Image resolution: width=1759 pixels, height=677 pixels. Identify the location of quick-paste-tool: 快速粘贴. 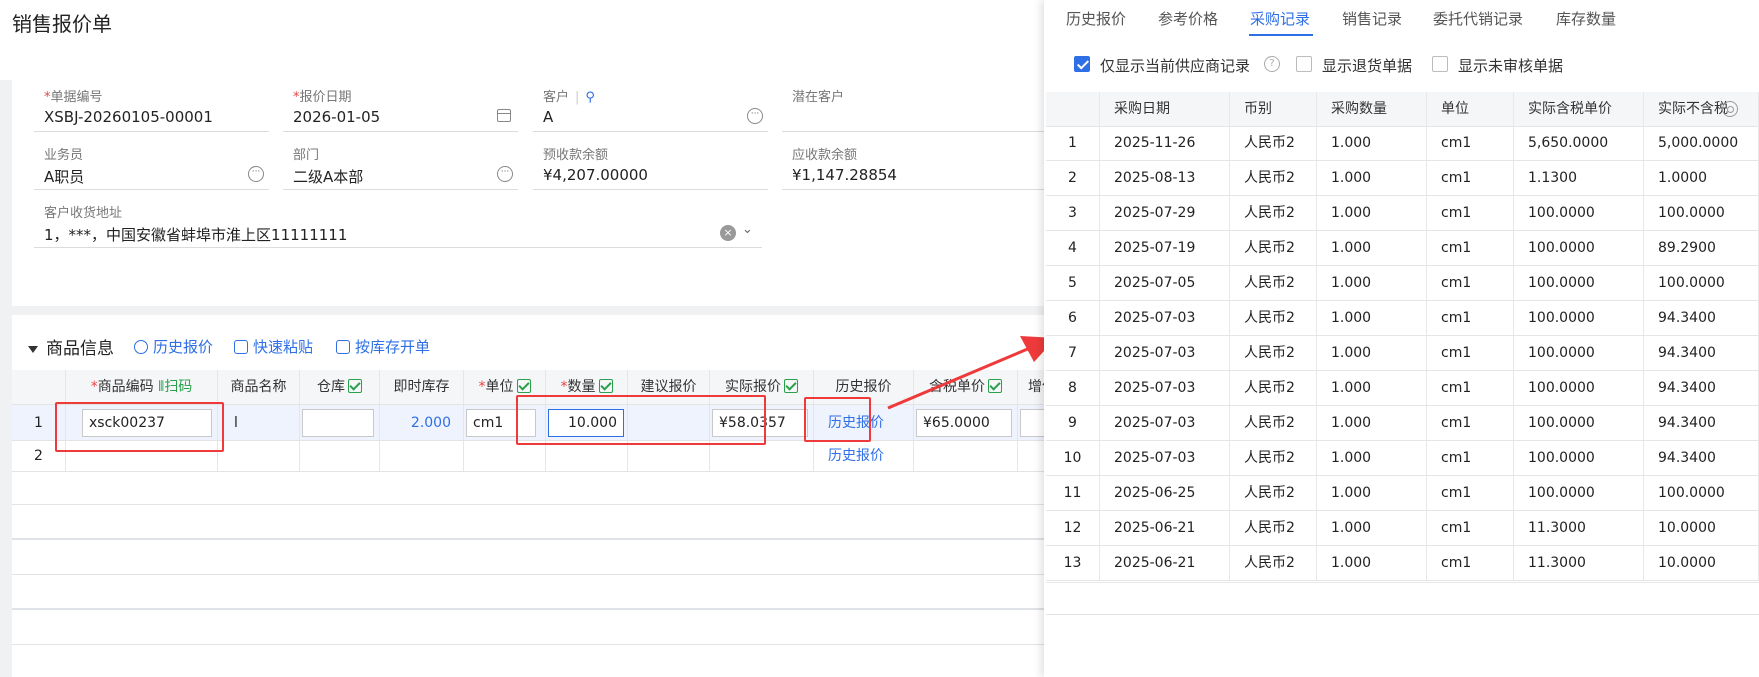
(273, 346).